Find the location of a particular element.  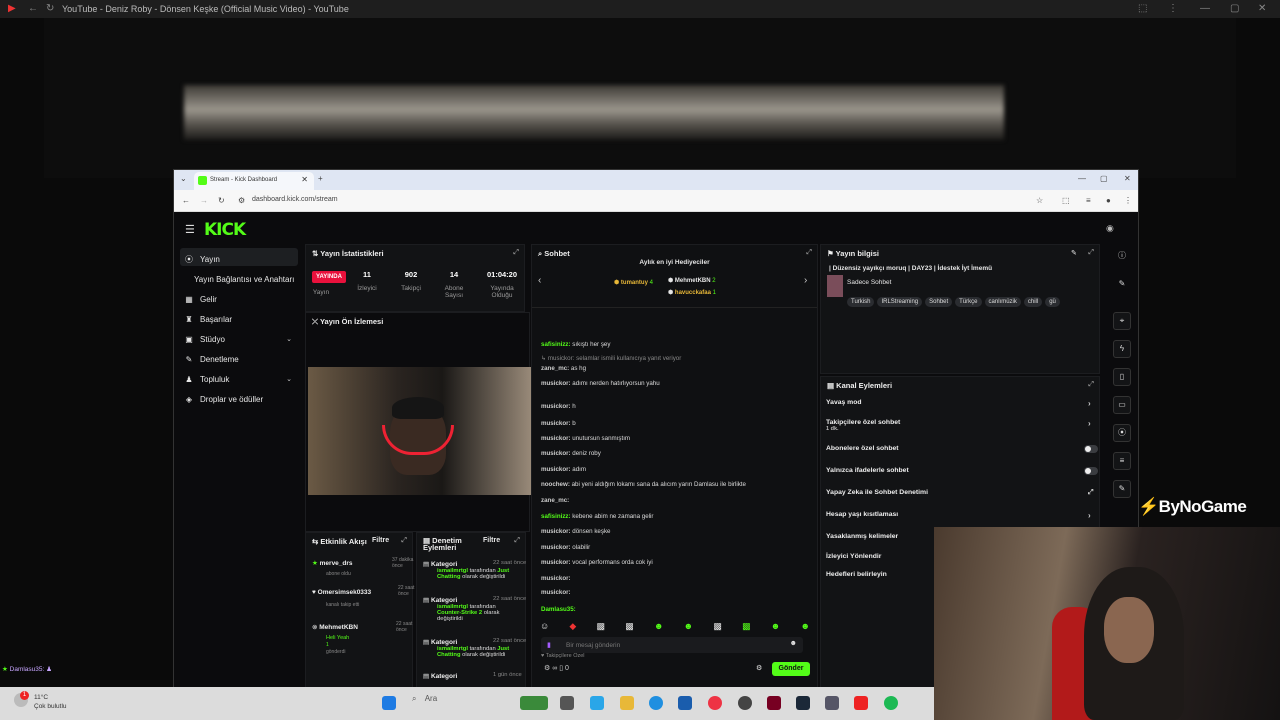

chat-icon: ▭ is located at coordinates (1122, 405).